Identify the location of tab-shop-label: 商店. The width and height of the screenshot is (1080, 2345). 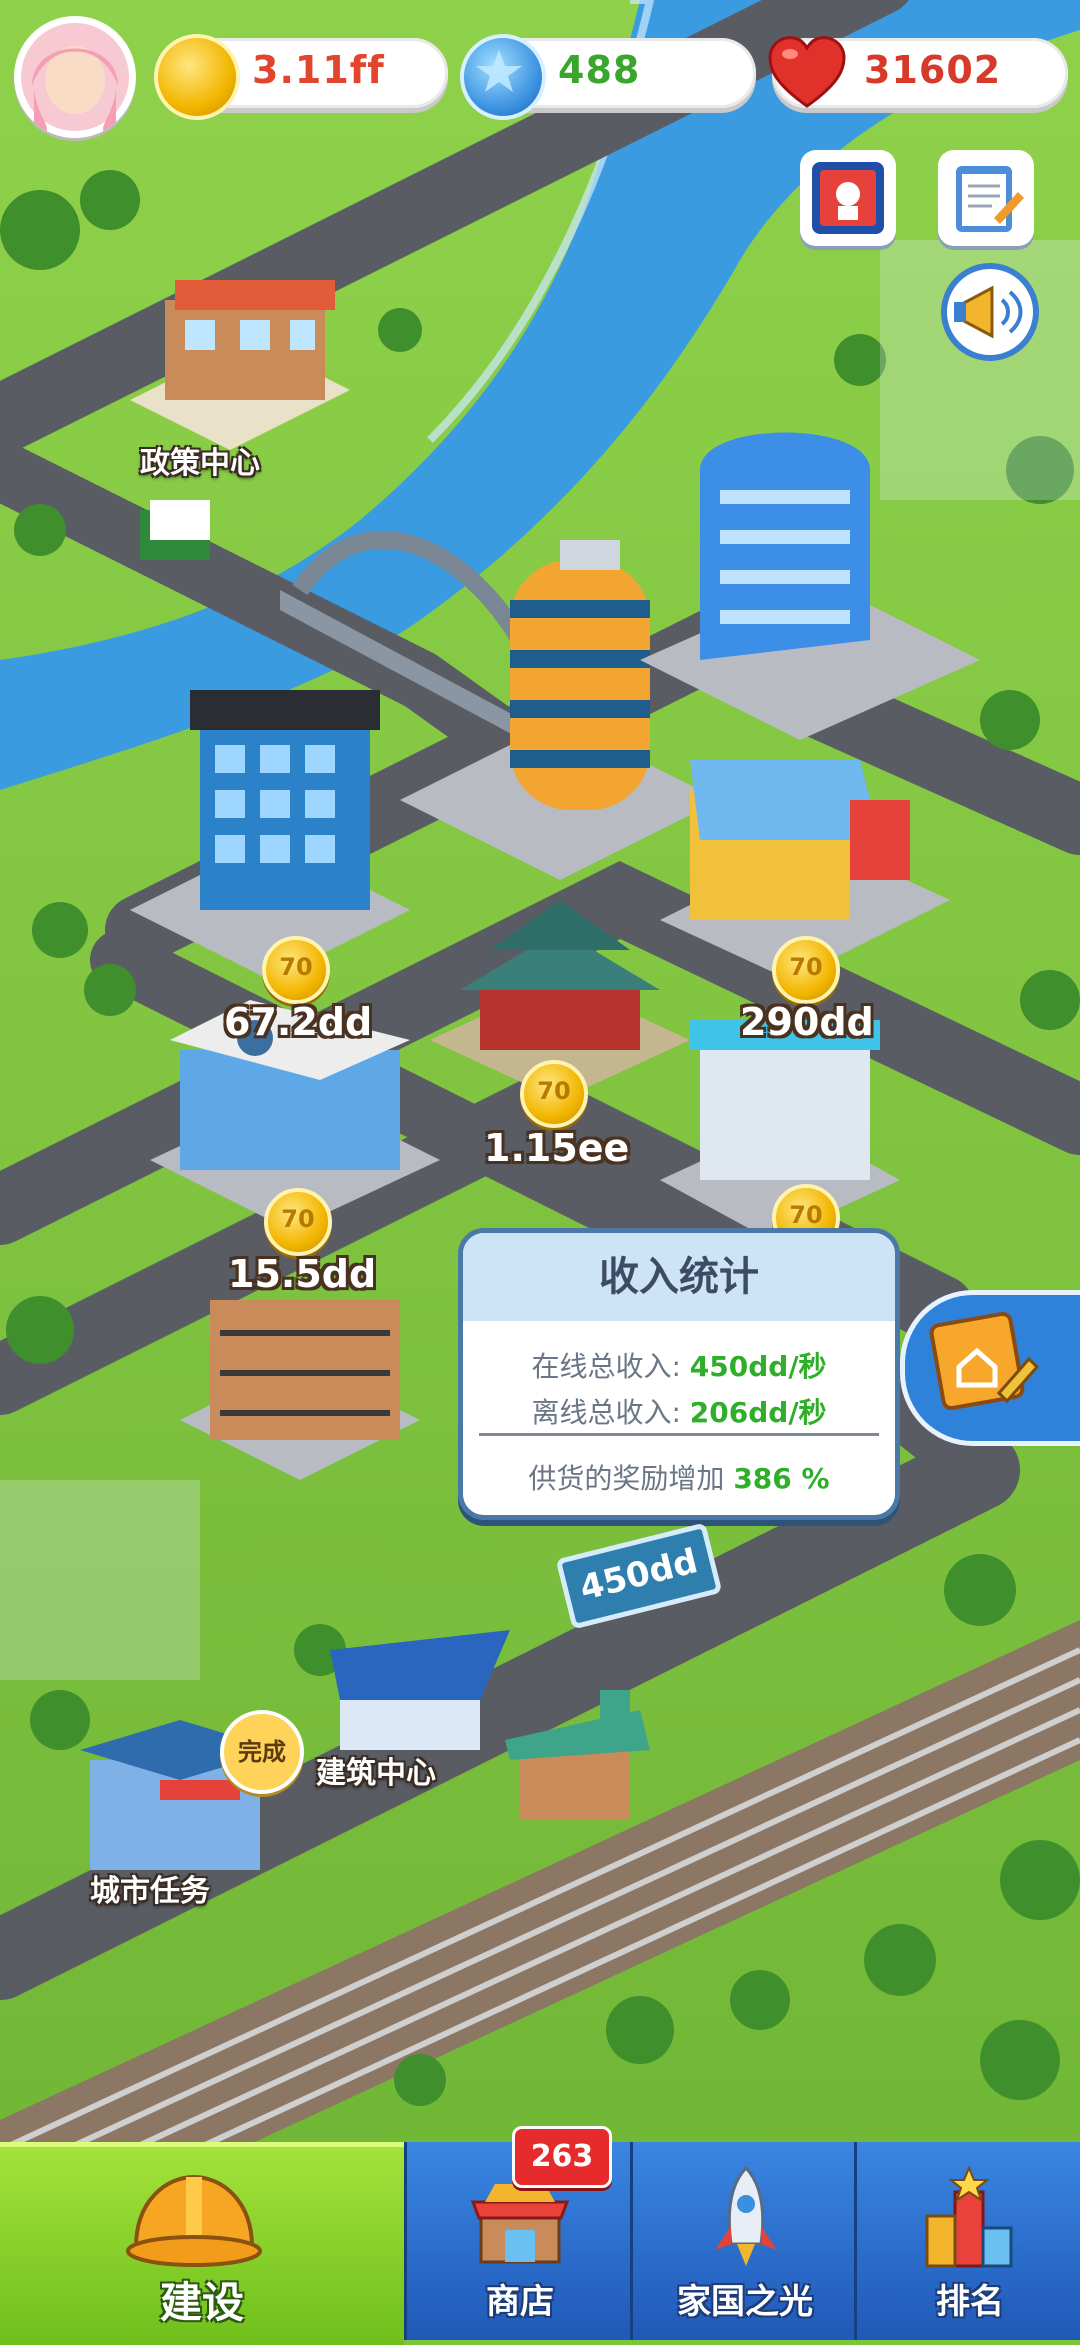
(520, 2302).